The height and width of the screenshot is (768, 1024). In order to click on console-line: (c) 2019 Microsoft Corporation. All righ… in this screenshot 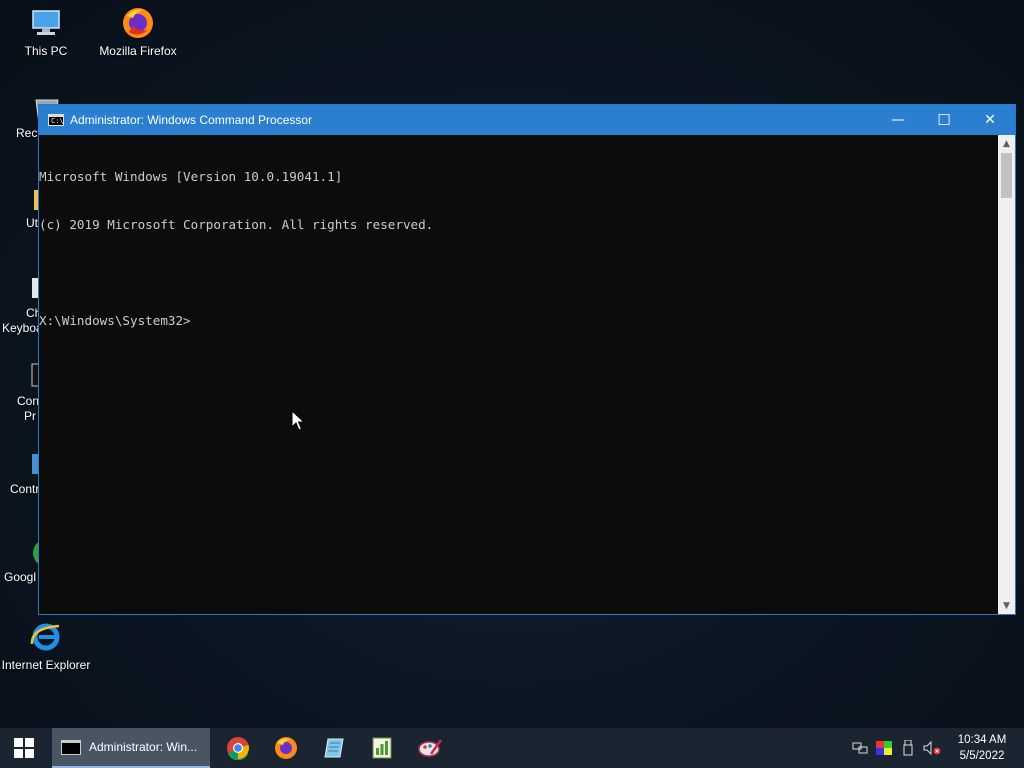, I will do `click(236, 224)`.